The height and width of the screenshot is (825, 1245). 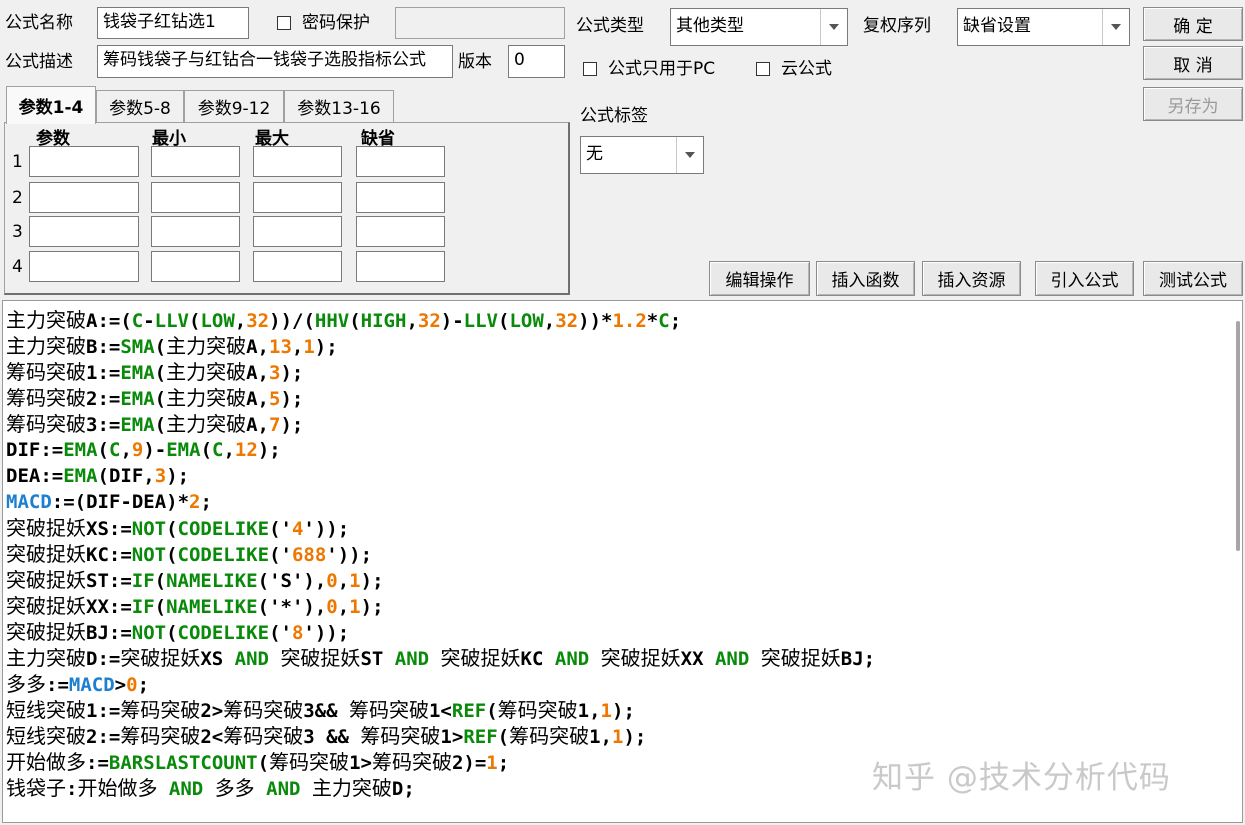 I want to click on code-token: XS, so click(x=217, y=659).